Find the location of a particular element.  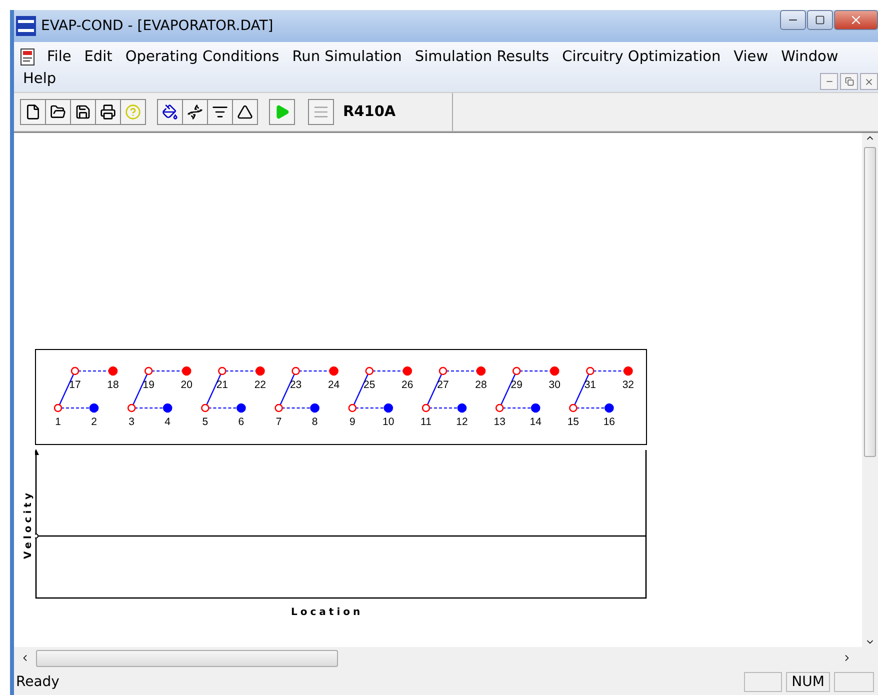

menu-item: View is located at coordinates (752, 57).